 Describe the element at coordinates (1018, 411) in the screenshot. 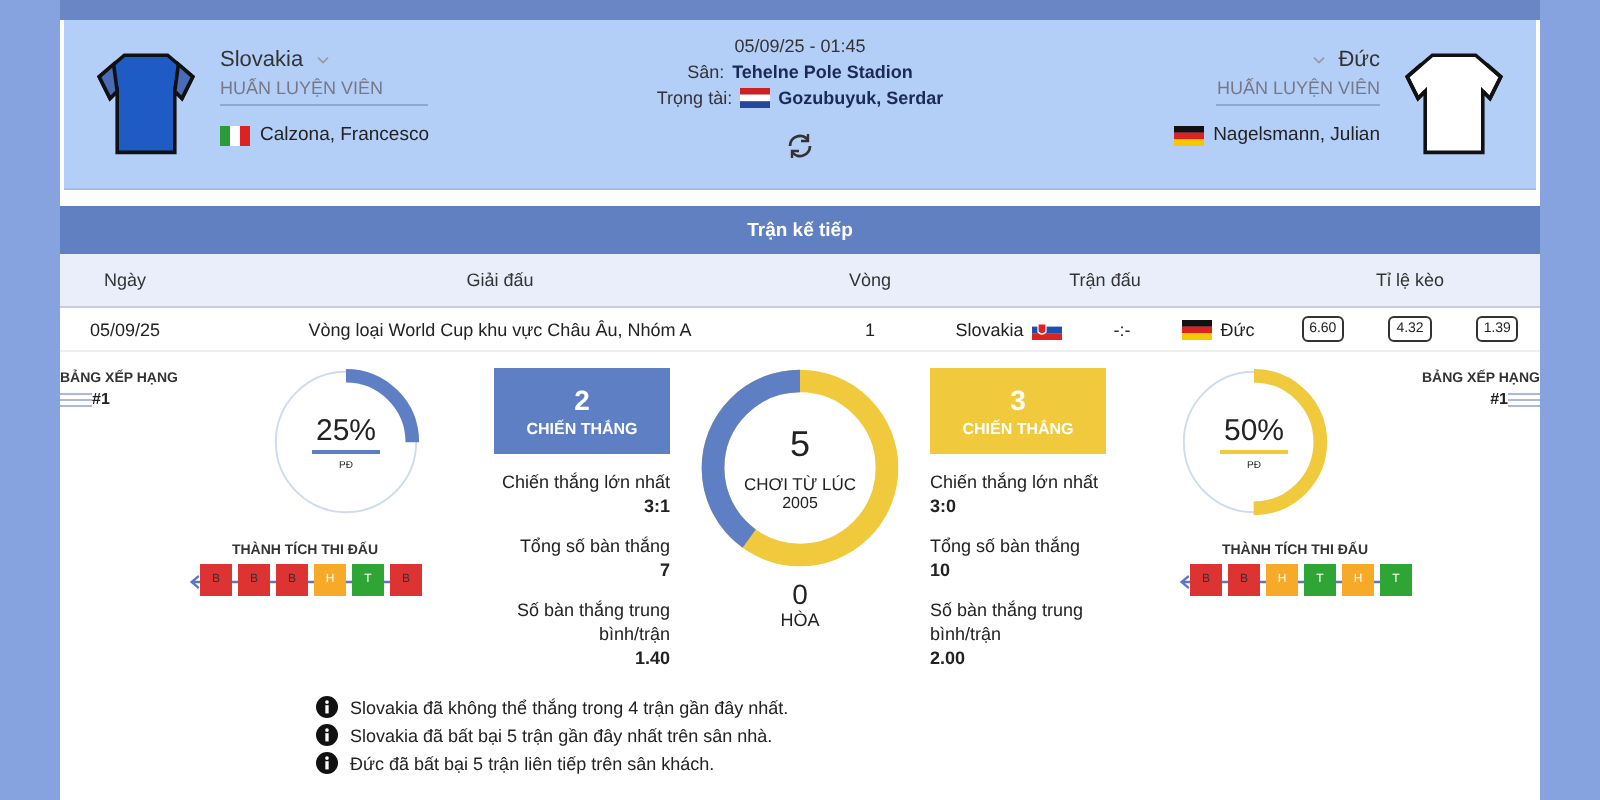

I see `wins-box: 3 CHIẾN THẮNG` at that location.